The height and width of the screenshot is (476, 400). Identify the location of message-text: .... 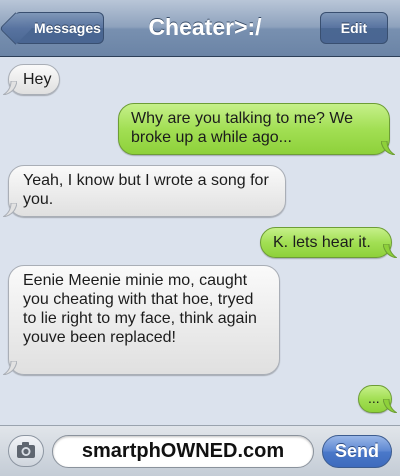
(374, 398).